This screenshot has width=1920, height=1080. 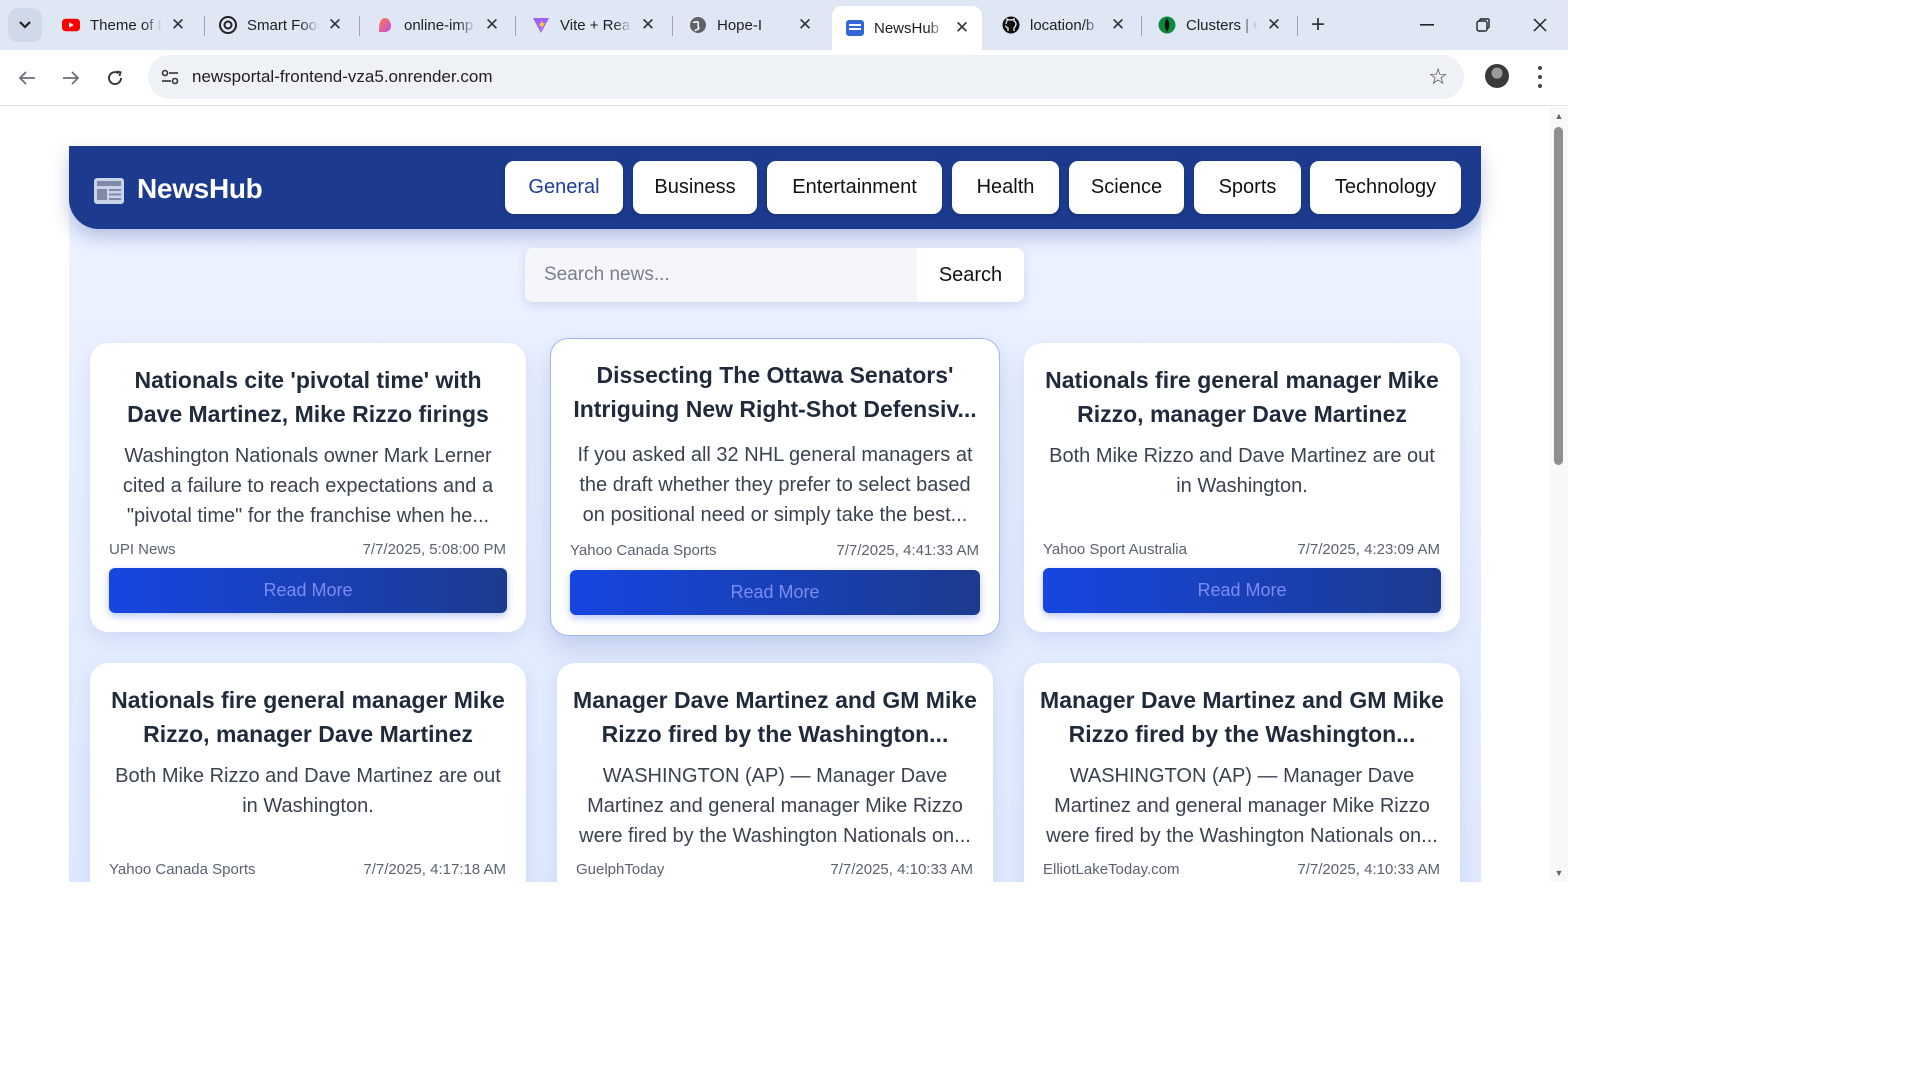 What do you see at coordinates (1540, 25) in the screenshot?
I see `close-window-icon` at bounding box center [1540, 25].